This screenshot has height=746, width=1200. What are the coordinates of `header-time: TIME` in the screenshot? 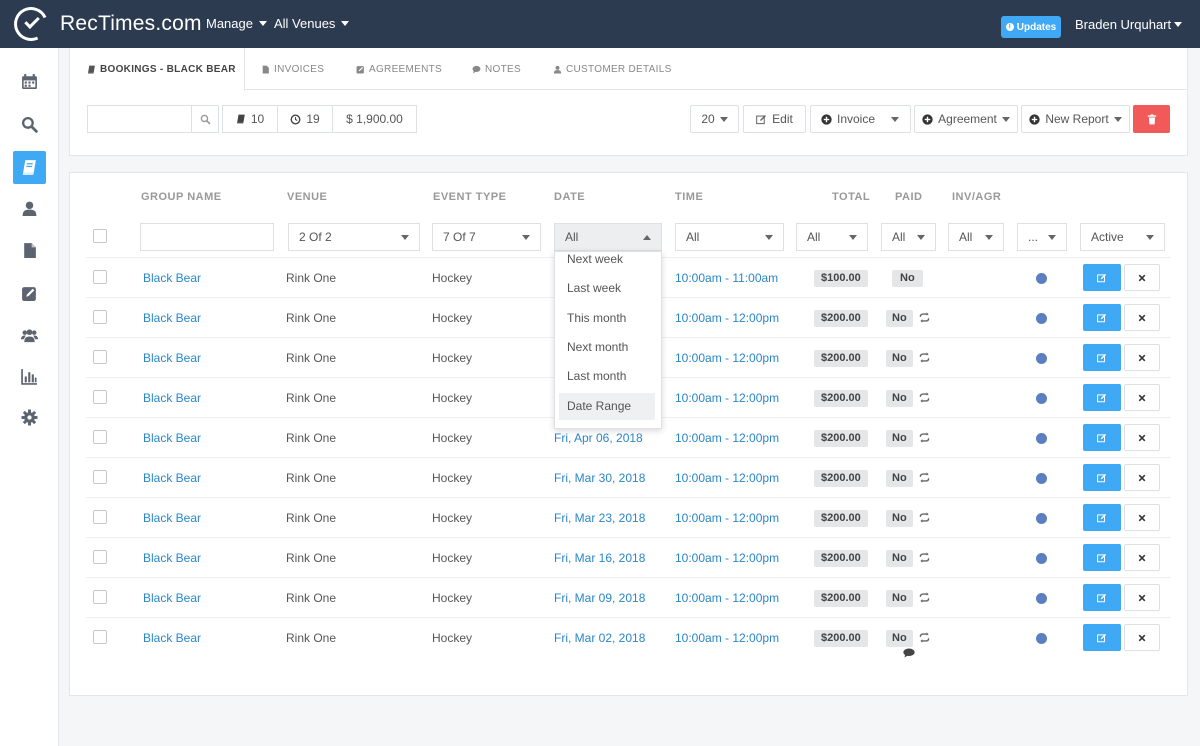 It's located at (689, 197).